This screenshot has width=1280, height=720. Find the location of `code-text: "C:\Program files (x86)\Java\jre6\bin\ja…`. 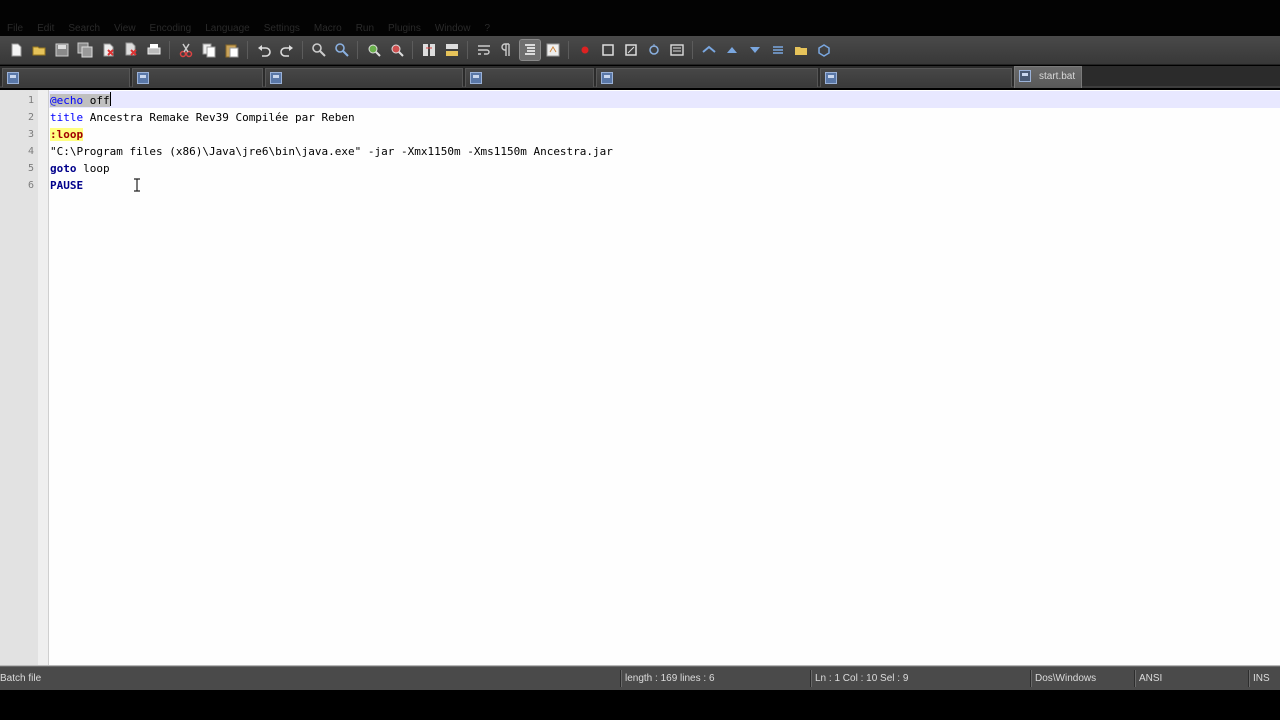

code-text: "C:\Program files (x86)\Java\jre6\bin\ja… is located at coordinates (331, 151).